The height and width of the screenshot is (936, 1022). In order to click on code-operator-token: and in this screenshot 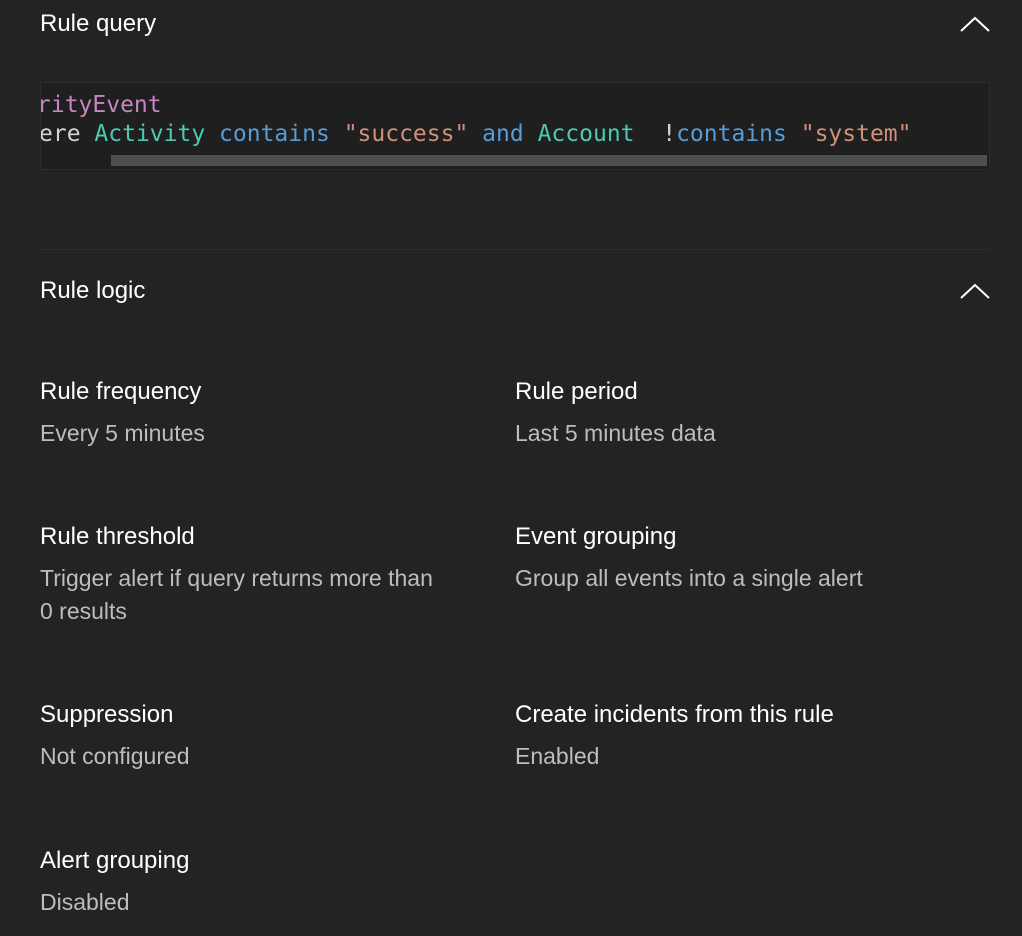, I will do `click(503, 134)`.